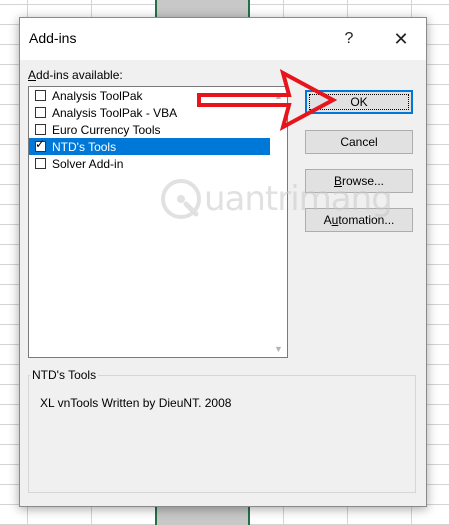 This screenshot has height=525, width=449. What do you see at coordinates (84, 146) in the screenshot?
I see `list-item-label: NTD's Tools` at bounding box center [84, 146].